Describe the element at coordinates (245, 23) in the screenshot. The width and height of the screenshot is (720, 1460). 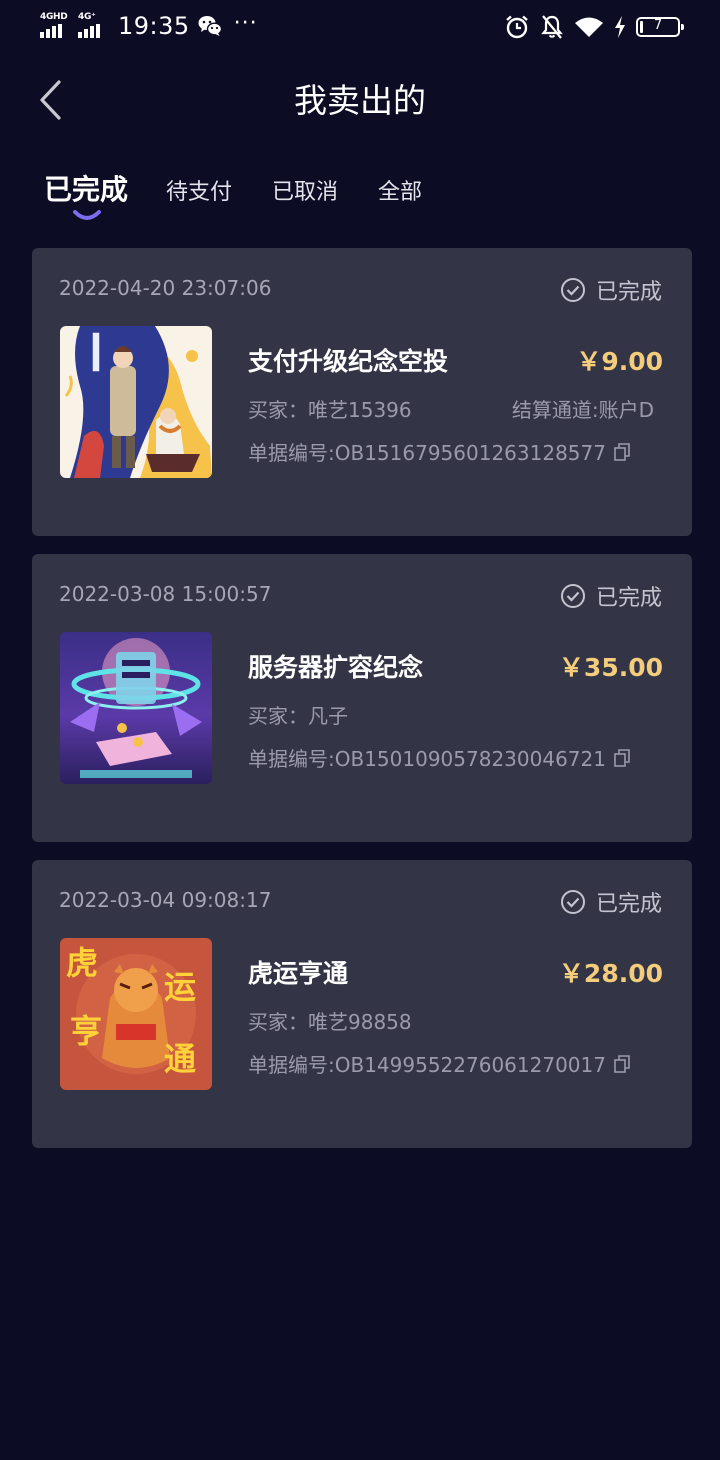
I see `more-notifications-icon: ···` at that location.